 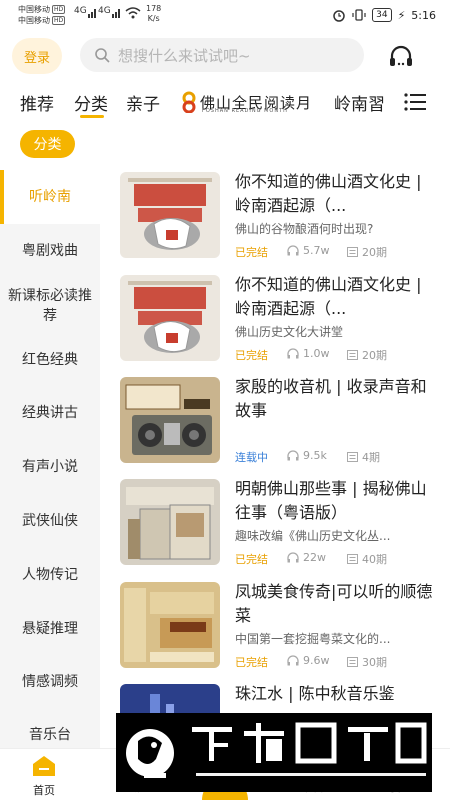 What do you see at coordinates (279, 626) in the screenshot?
I see `program-card: 凤城美食传奇|可以听的顺德菜中国第一套挖掘粤菜文化的... 已完结 9.6w 30期` at bounding box center [279, 626].